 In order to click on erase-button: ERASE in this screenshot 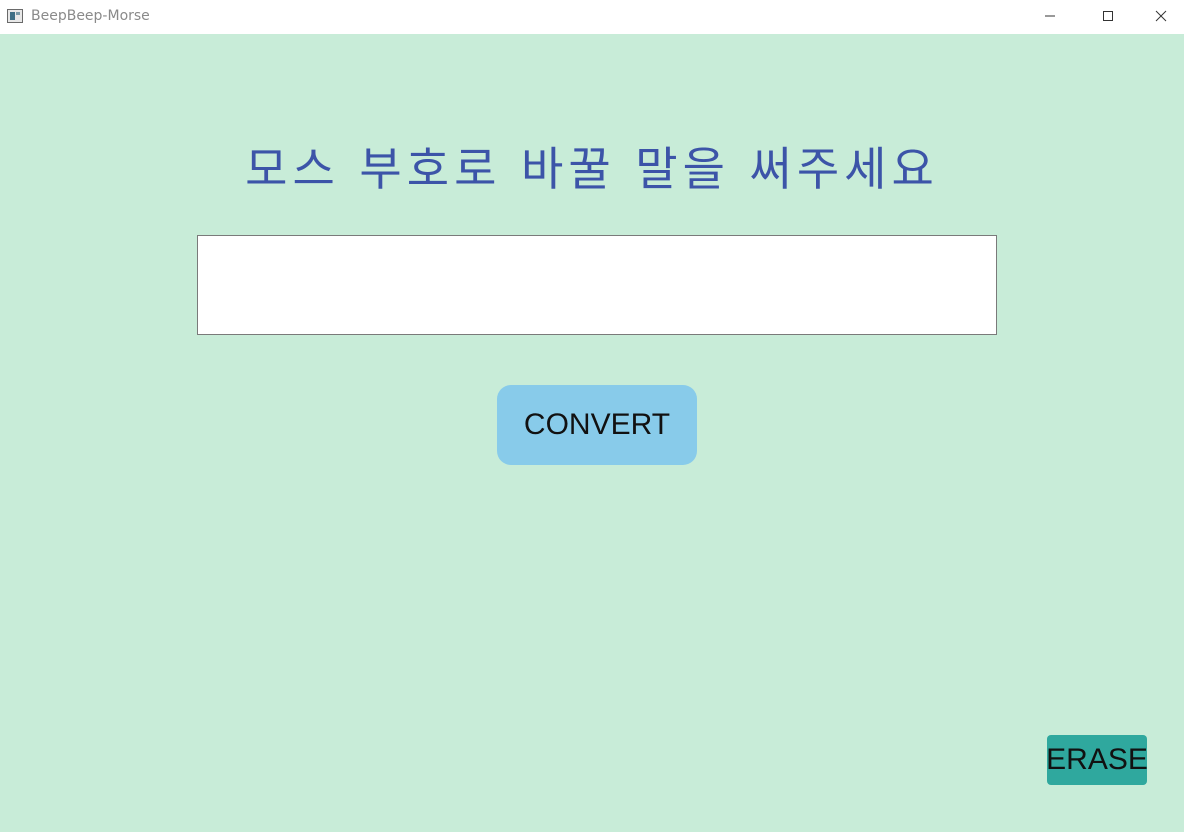, I will do `click(1097, 760)`.